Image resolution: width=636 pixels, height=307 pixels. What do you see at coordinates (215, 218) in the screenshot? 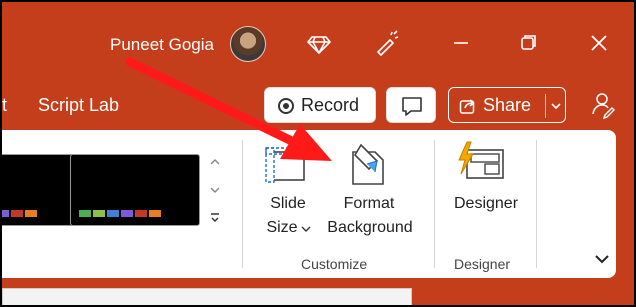
I see `gallery-more-icon` at bounding box center [215, 218].